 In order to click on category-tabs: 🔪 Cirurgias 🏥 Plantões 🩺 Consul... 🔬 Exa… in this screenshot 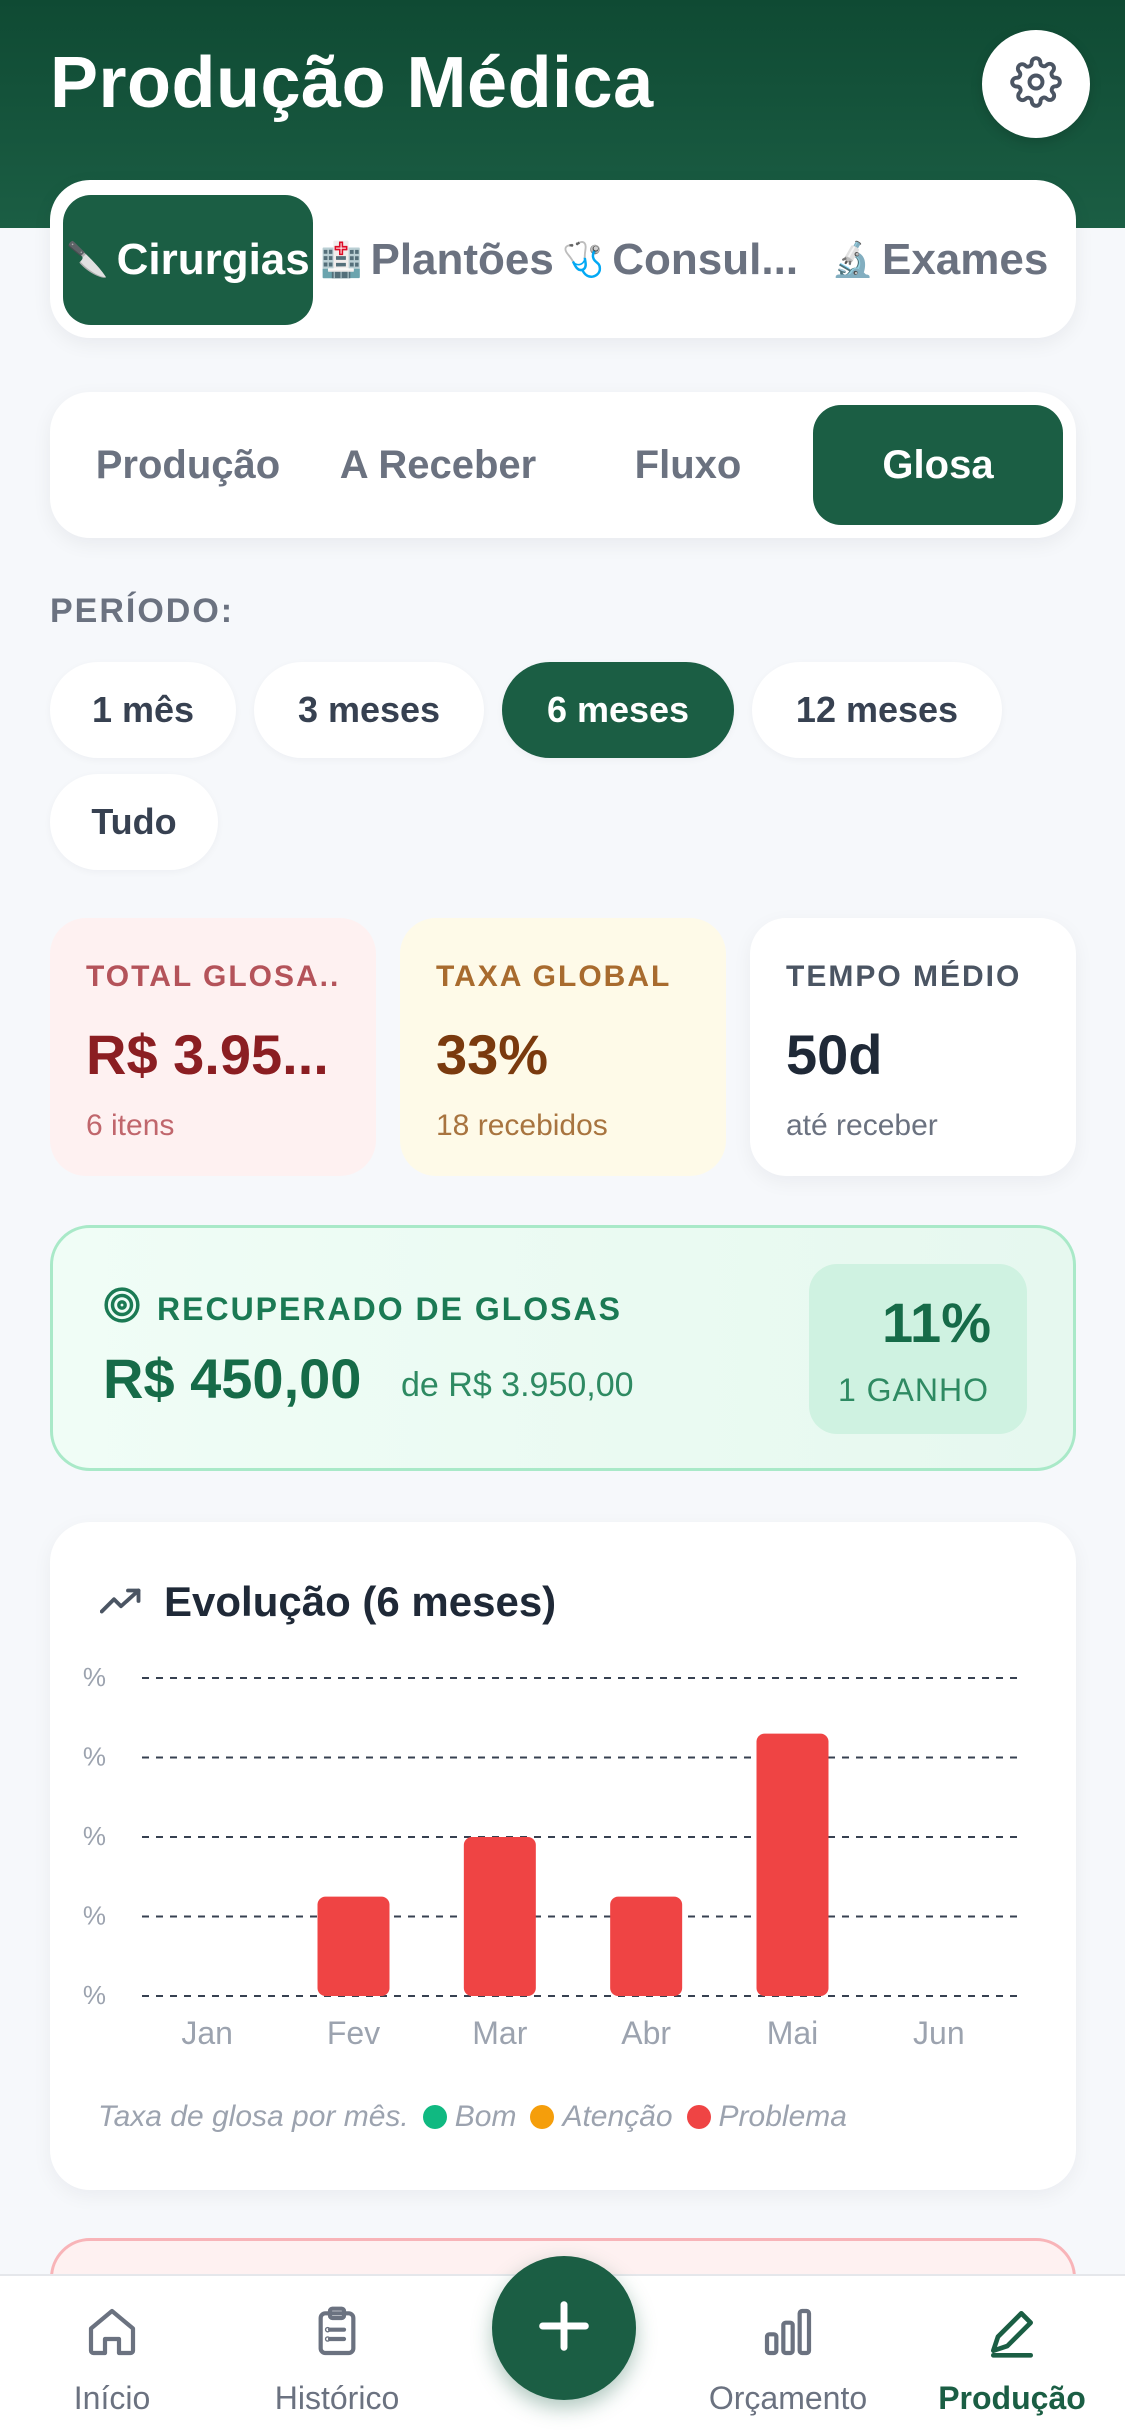, I will do `click(563, 259)`.